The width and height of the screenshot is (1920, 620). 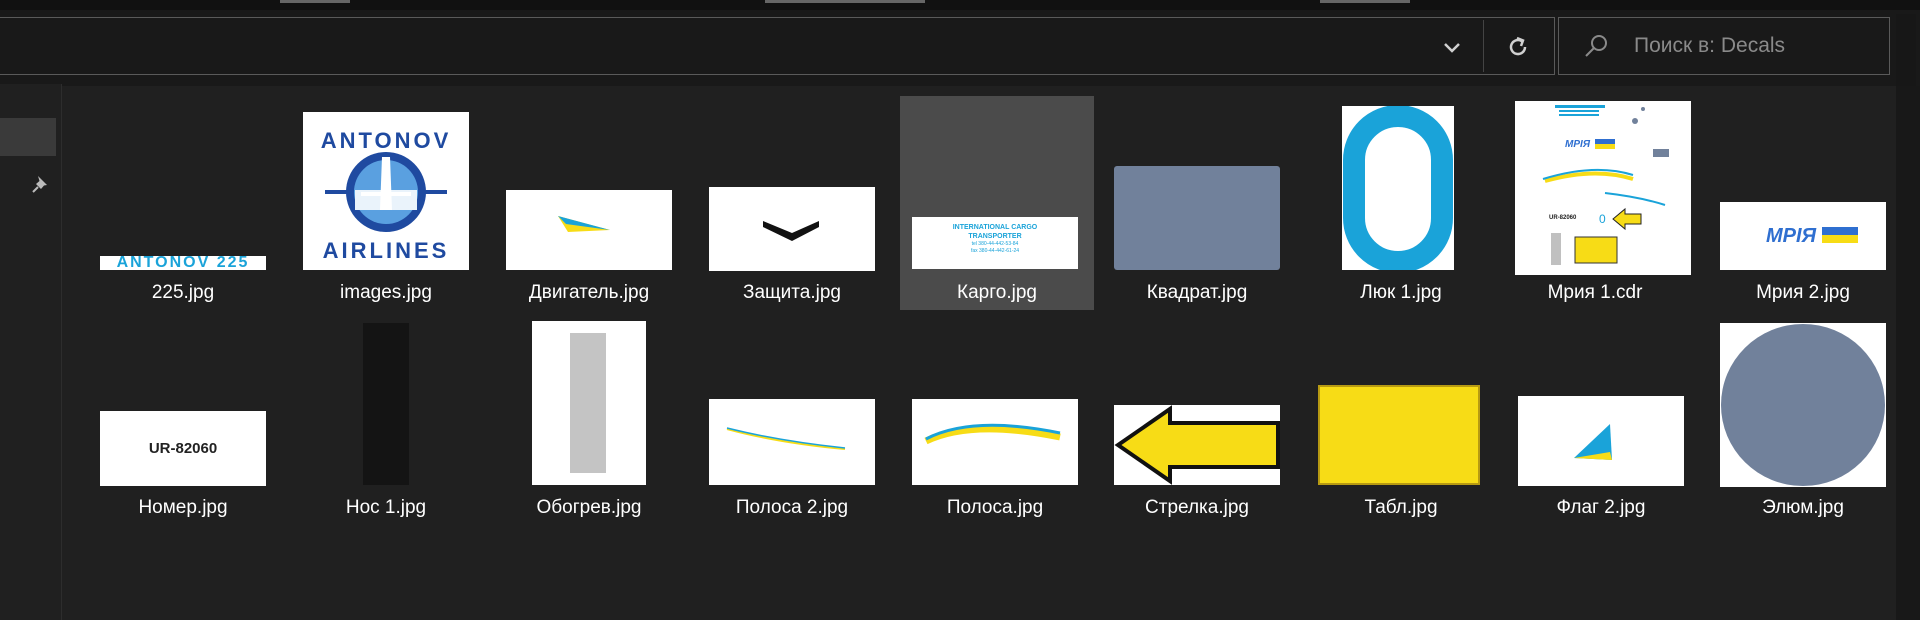 I want to click on antonov-logo: ANTONOV AIRLINES, so click(x=386, y=195).